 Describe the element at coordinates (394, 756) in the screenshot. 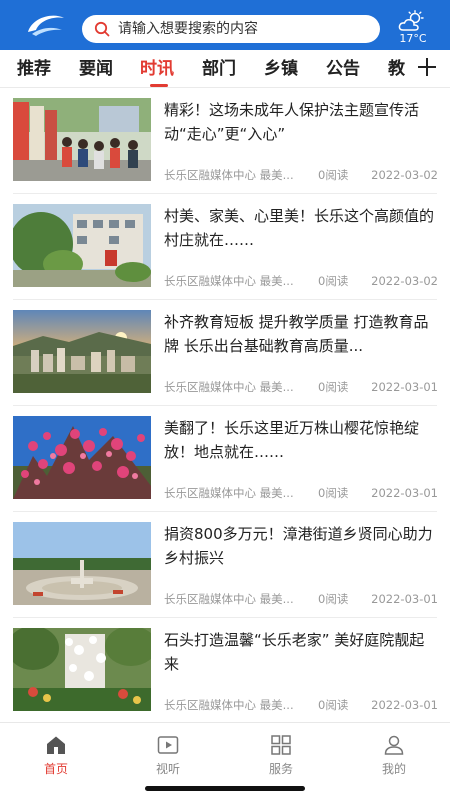

I see `nav-mine: 我的` at that location.